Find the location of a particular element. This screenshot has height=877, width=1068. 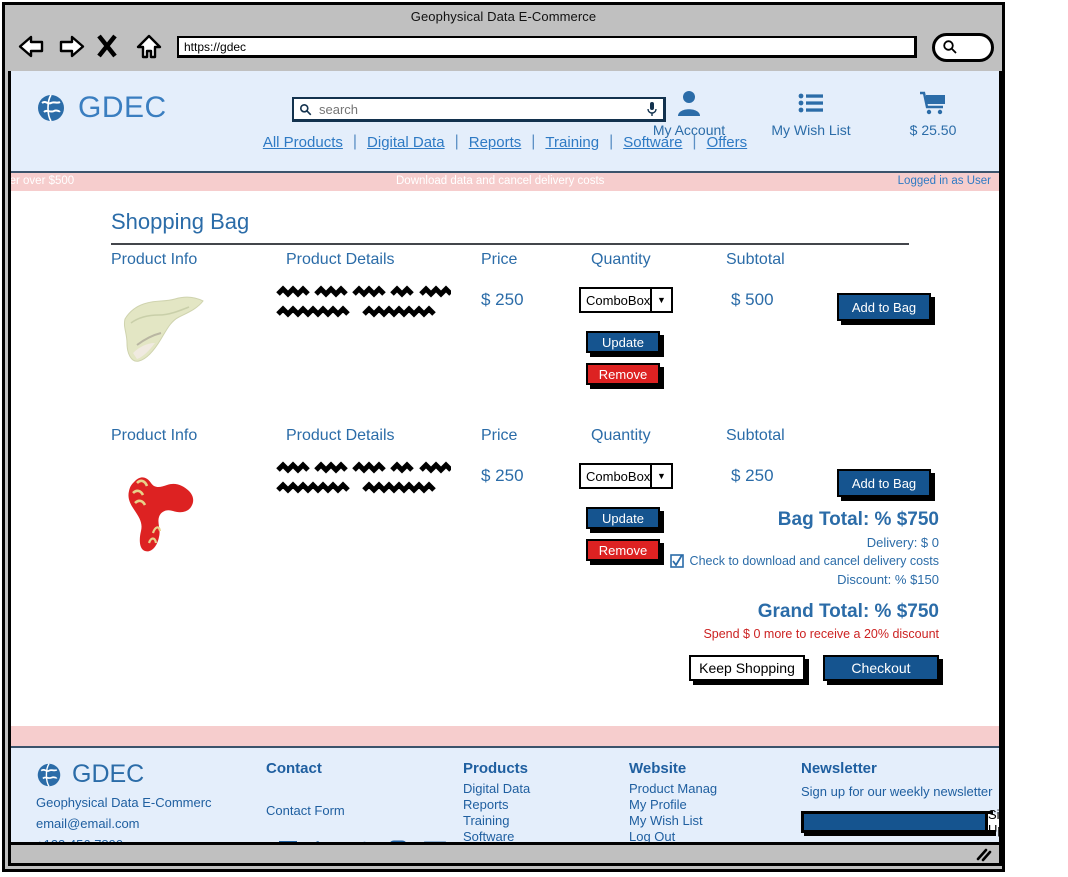

footer-company: Geophysical Data E-Commerc is located at coordinates (124, 802).